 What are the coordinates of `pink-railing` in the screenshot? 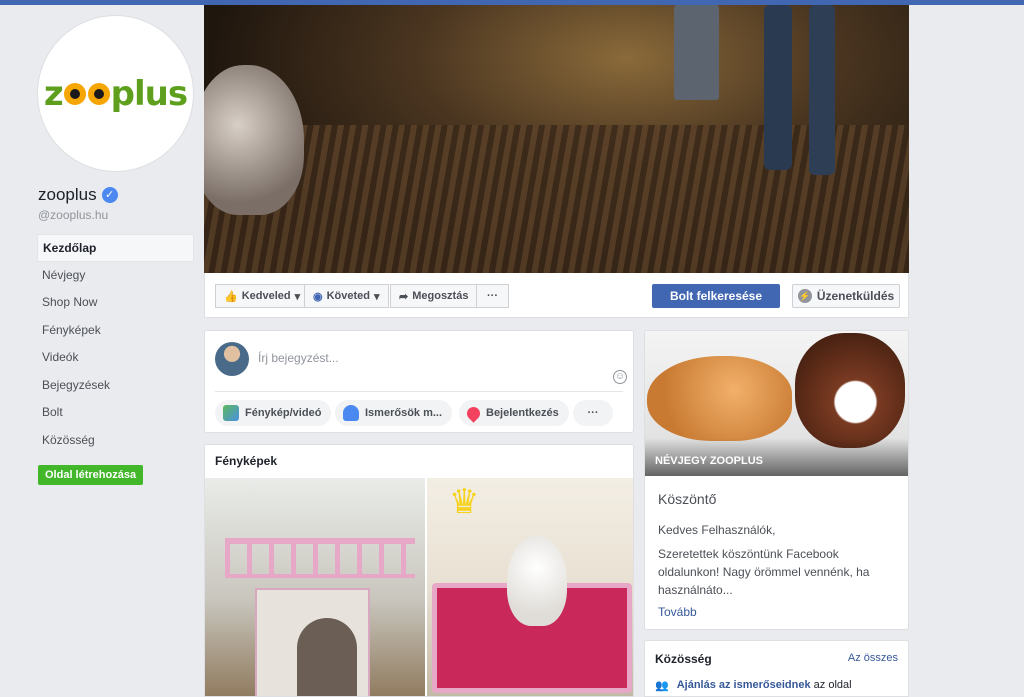 It's located at (320, 558).